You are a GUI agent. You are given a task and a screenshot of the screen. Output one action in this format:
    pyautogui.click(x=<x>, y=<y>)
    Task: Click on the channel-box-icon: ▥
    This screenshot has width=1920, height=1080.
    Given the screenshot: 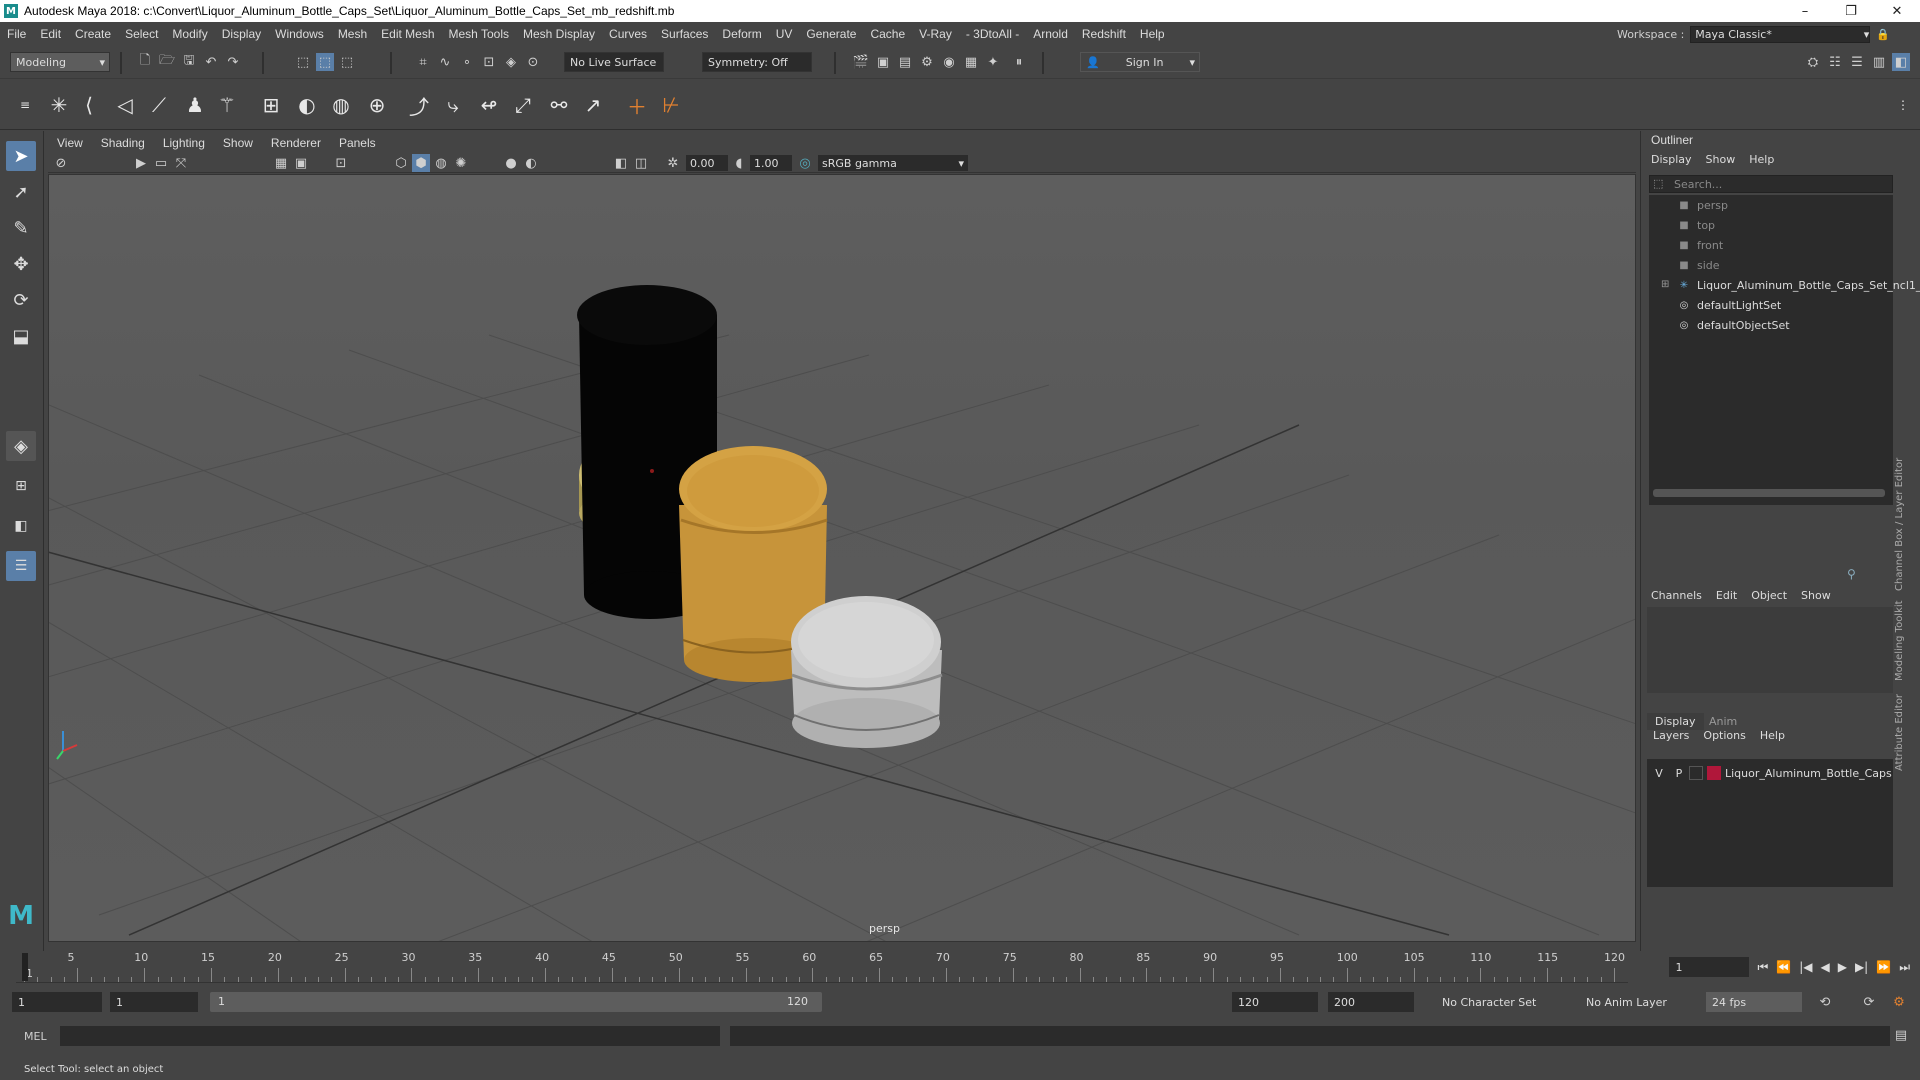 What is the action you would take?
    pyautogui.click(x=1879, y=62)
    